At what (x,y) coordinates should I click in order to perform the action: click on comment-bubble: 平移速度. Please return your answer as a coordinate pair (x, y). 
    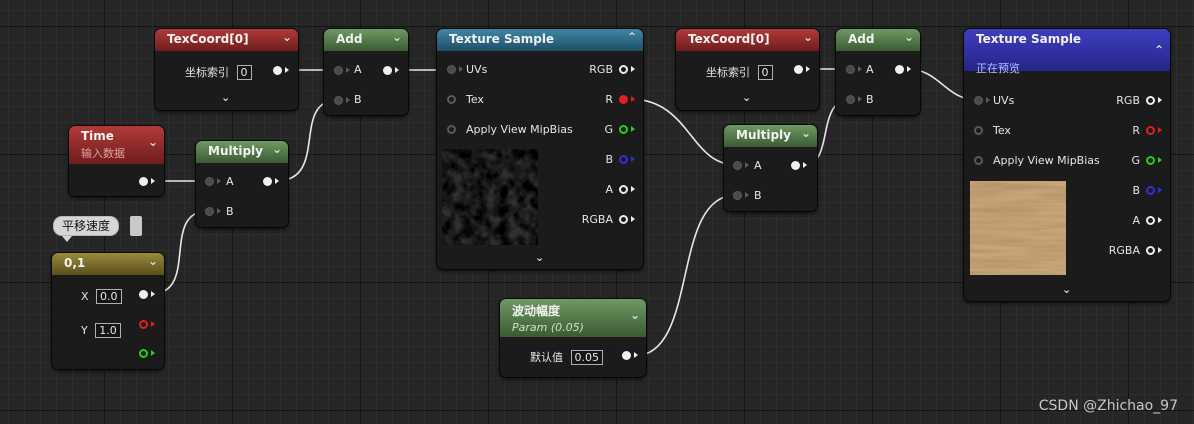
    Looking at the image, I should click on (86, 226).